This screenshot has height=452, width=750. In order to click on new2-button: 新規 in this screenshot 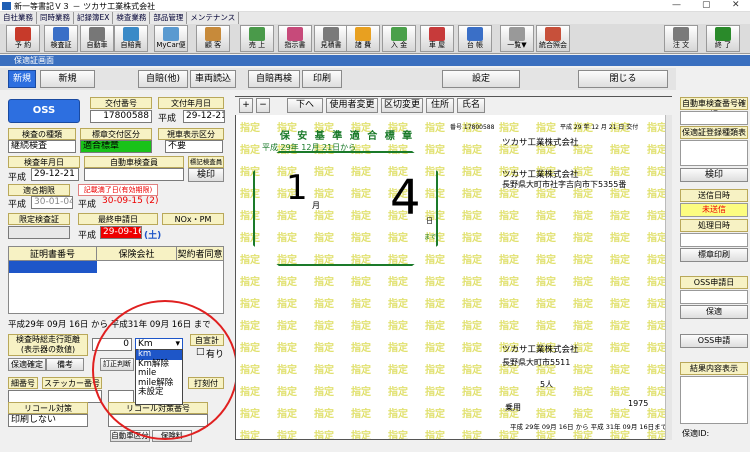, I will do `click(67, 79)`.